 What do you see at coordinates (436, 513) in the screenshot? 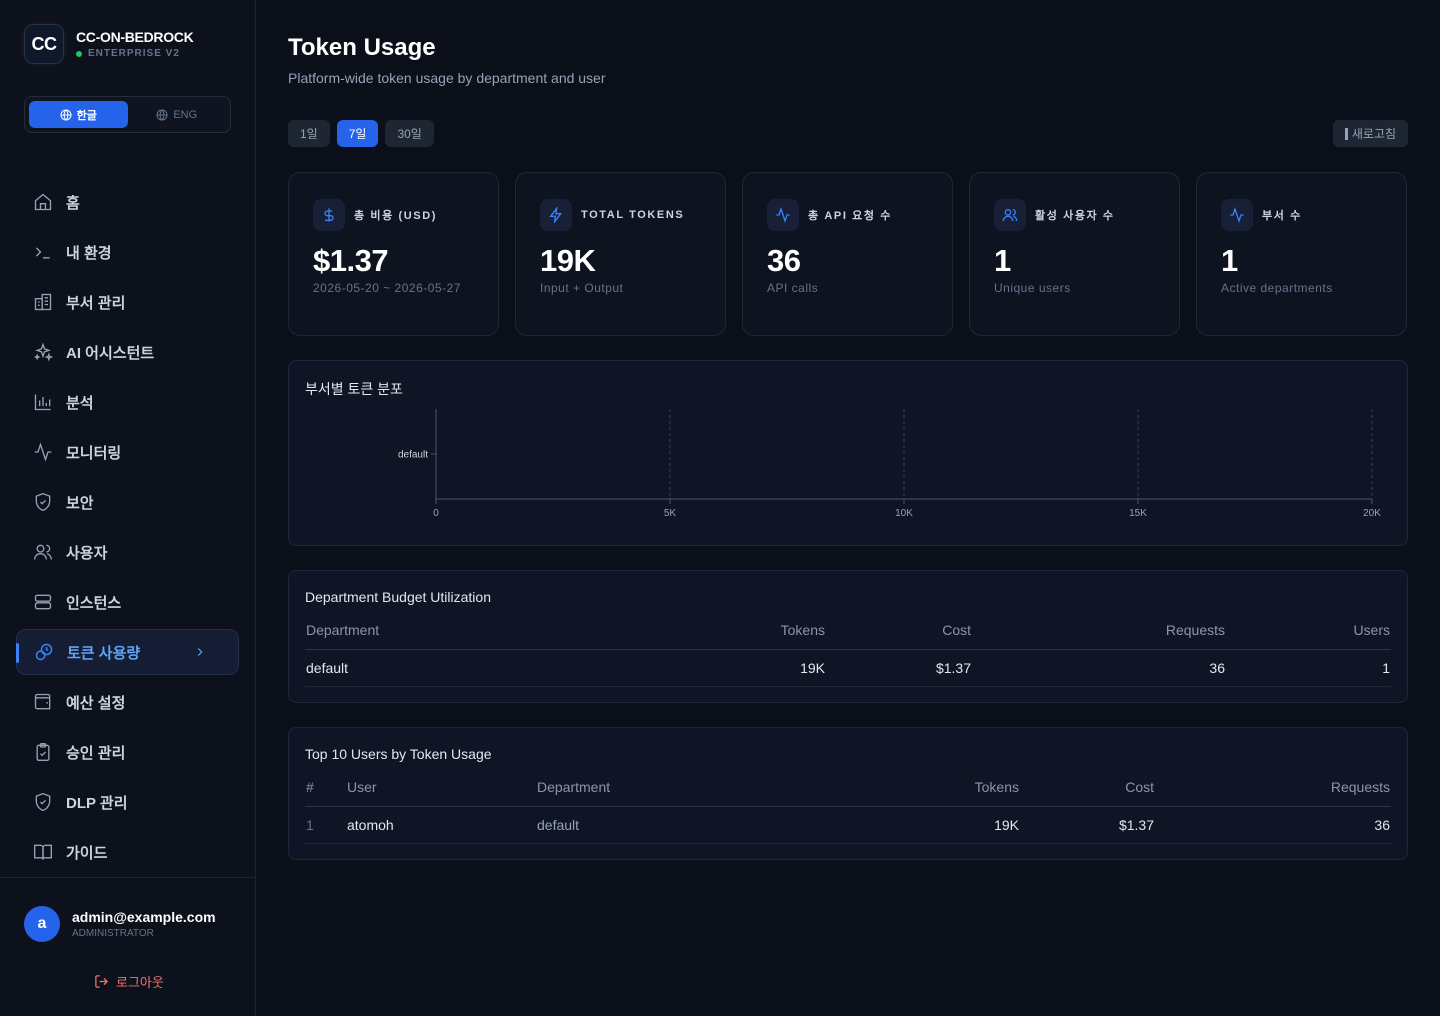
I see `x-tick-label: 0` at bounding box center [436, 513].